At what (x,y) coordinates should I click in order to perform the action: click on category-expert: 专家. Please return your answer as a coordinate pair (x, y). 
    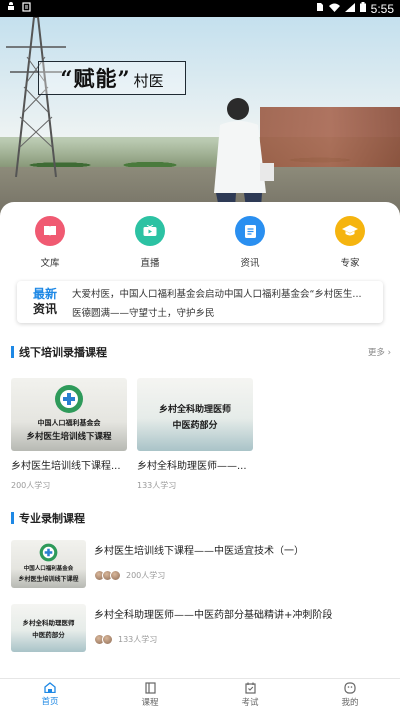
    Looking at the image, I should click on (350, 244).